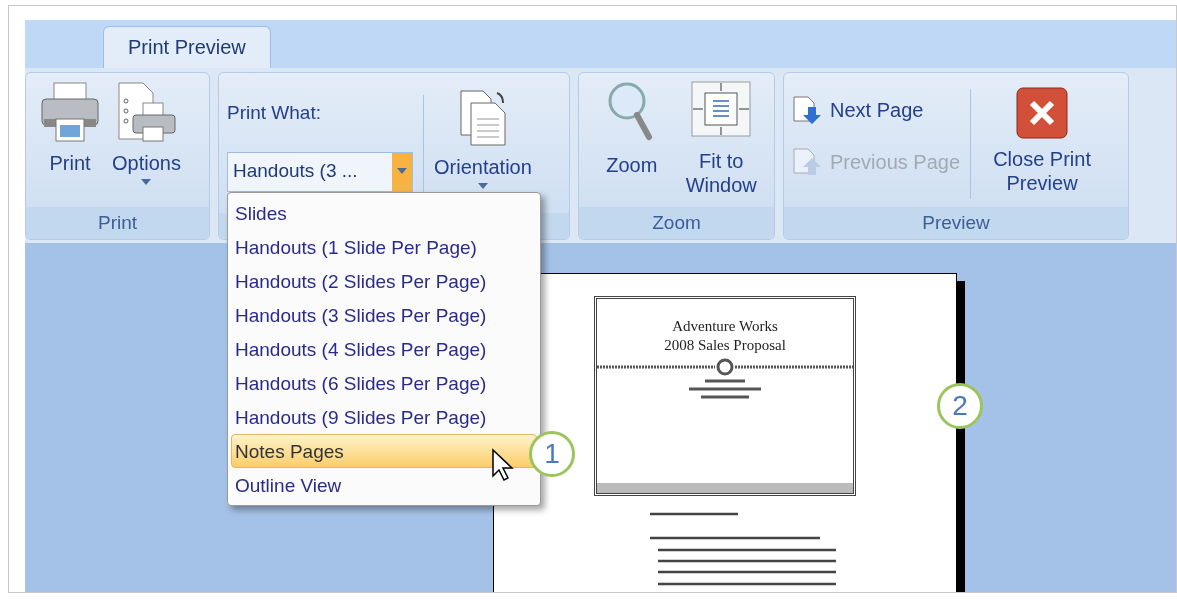 Image resolution: width=1177 pixels, height=600 pixels. What do you see at coordinates (876, 110) in the screenshot?
I see `ribbon-button: Next Page` at bounding box center [876, 110].